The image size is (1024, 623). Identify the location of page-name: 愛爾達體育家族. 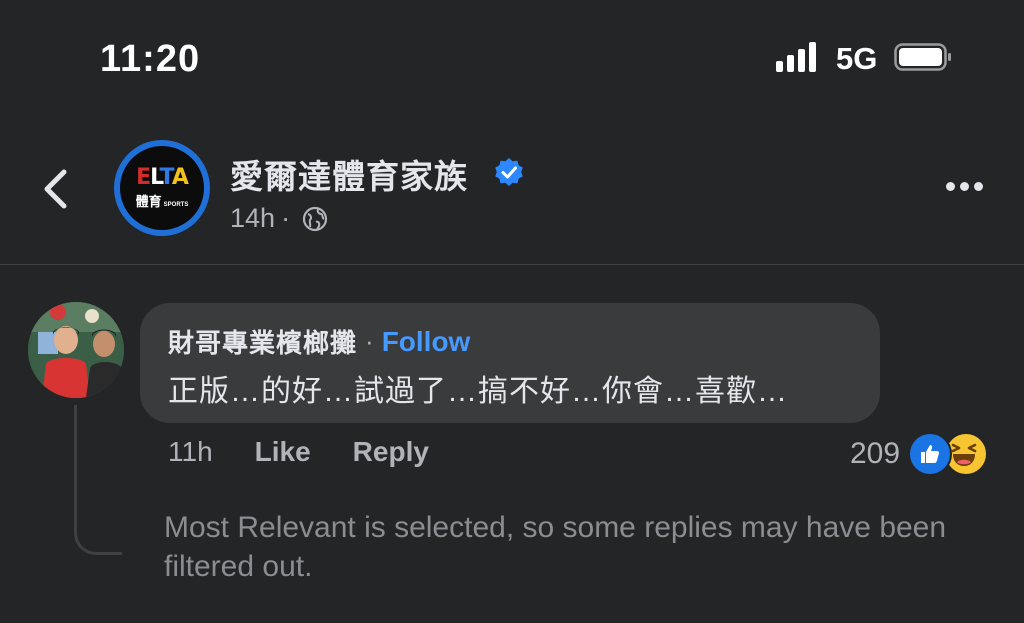
(349, 174).